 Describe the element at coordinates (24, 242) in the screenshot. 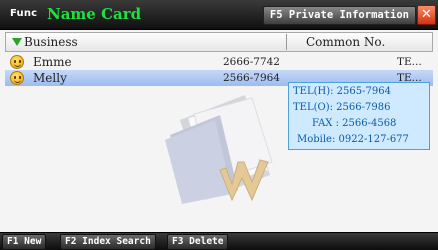

I see `new-button: F1 New` at that location.